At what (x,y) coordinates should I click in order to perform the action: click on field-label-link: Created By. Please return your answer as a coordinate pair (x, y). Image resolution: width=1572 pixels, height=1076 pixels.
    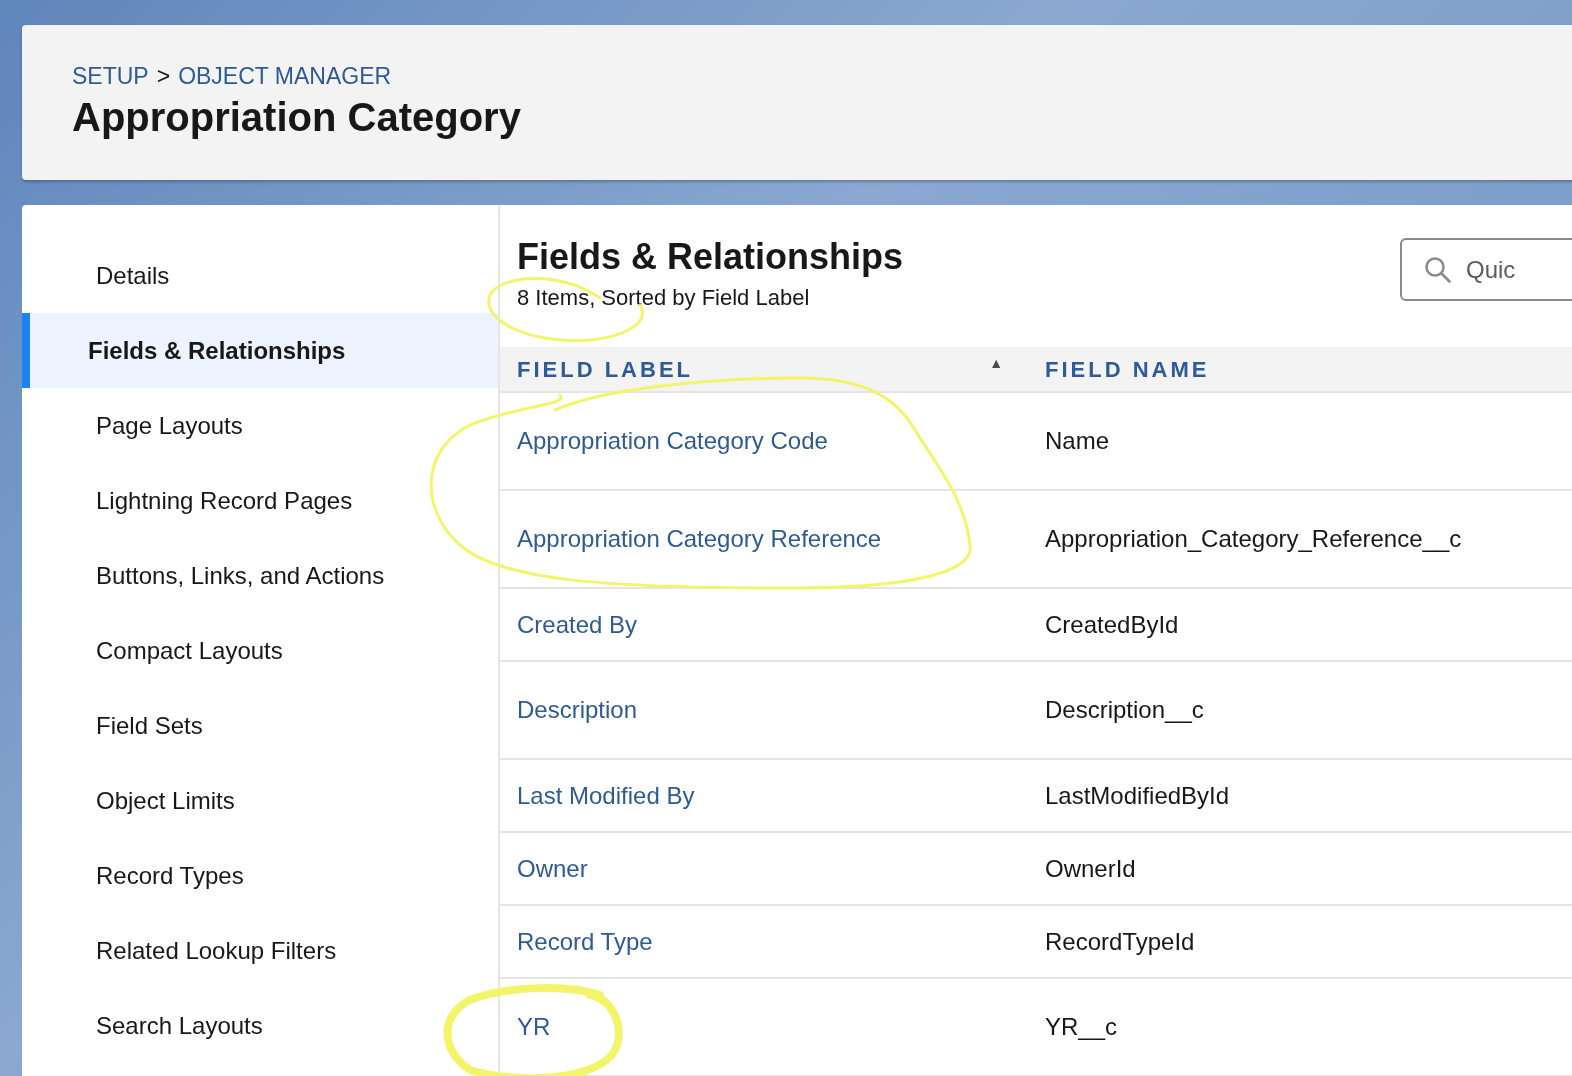
    Looking at the image, I should click on (577, 624).